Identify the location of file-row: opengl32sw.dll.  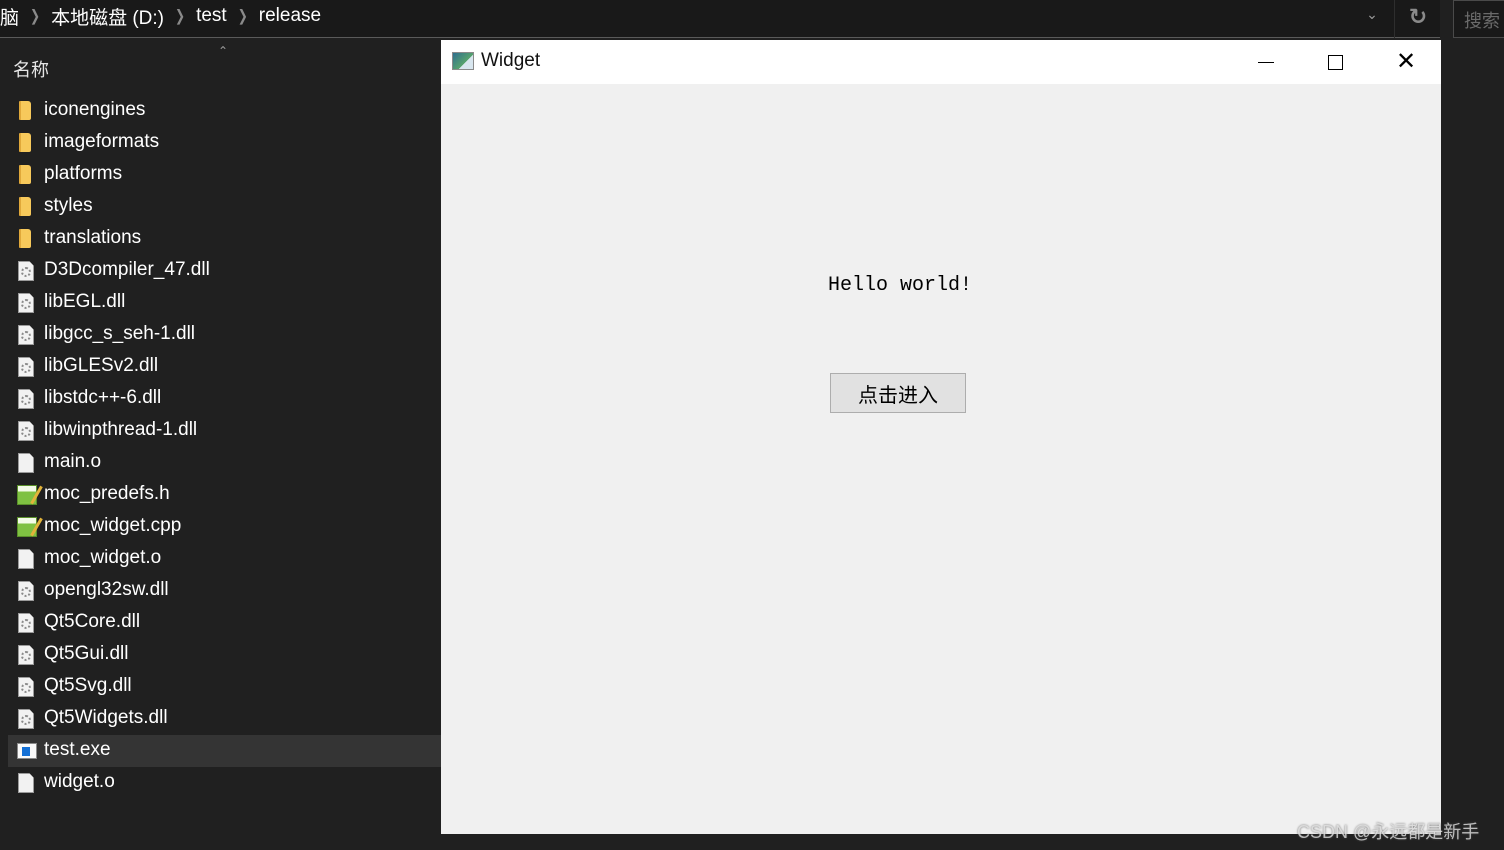
(224, 591).